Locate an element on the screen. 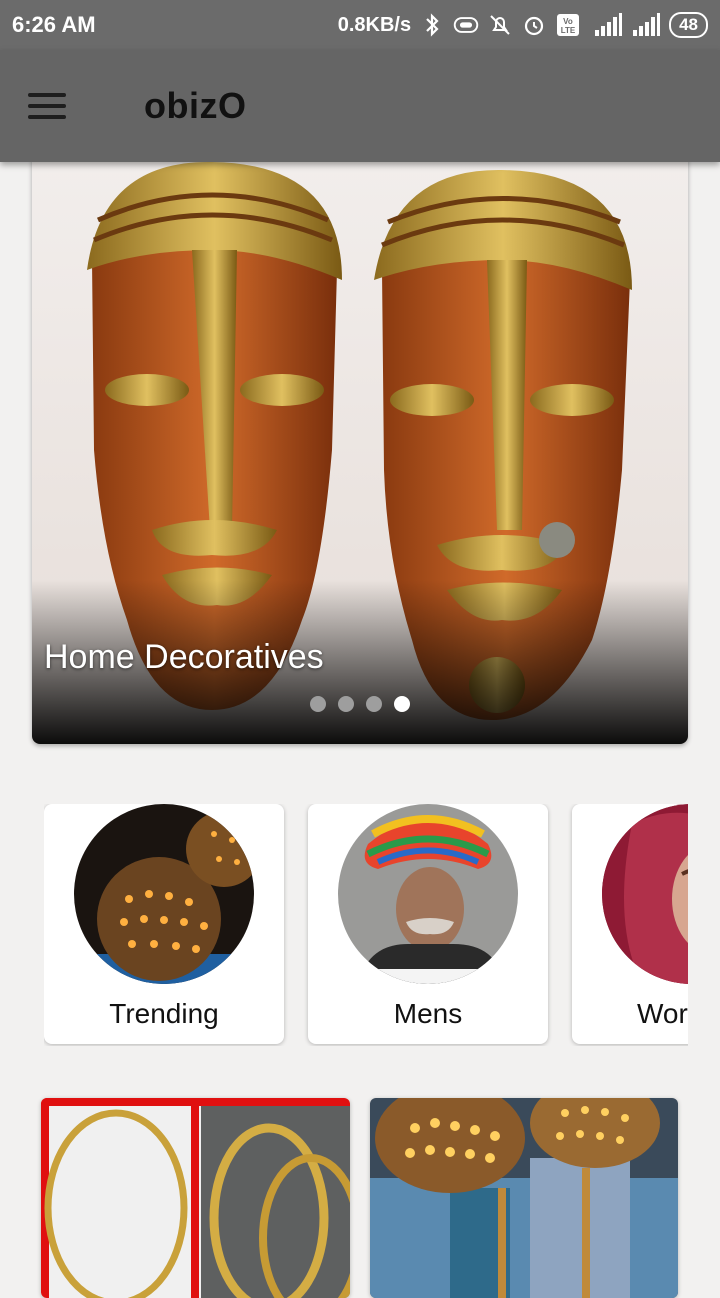 Image resolution: width=720 pixels, height=1298 pixels. carousel-dot-active is located at coordinates (402, 704).